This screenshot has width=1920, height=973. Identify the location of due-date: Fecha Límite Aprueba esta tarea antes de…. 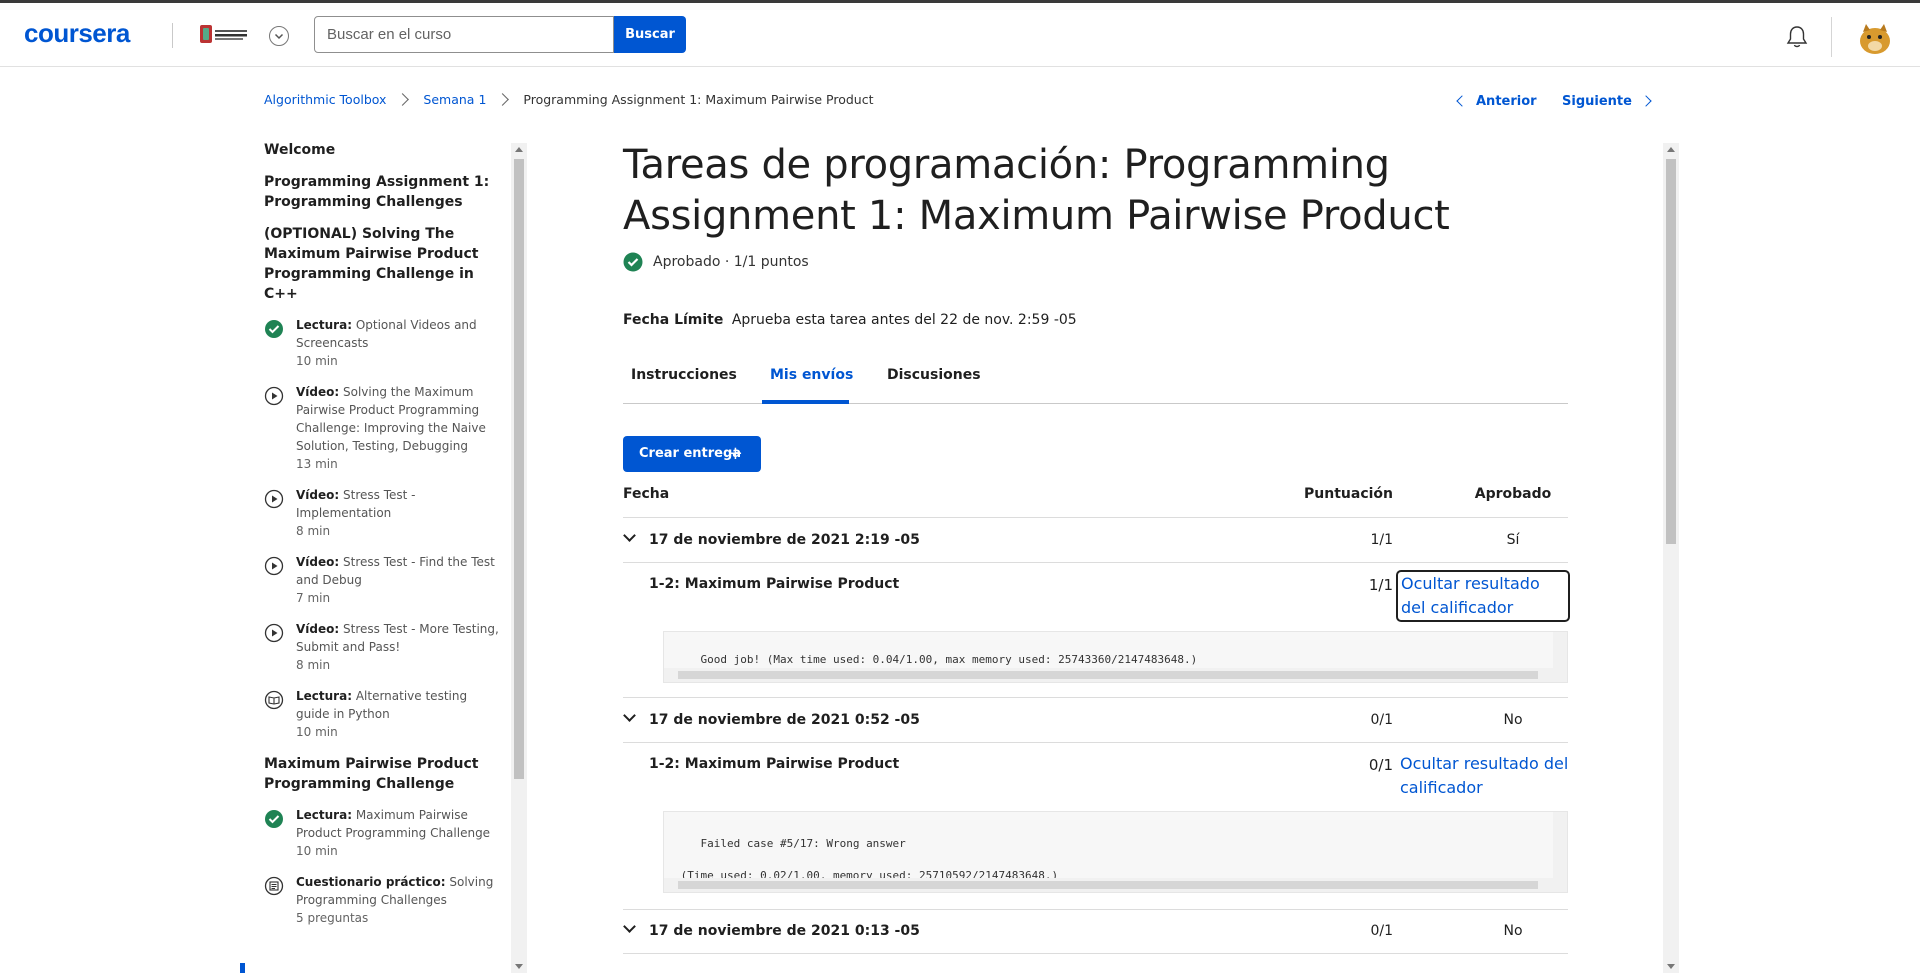
(850, 320).